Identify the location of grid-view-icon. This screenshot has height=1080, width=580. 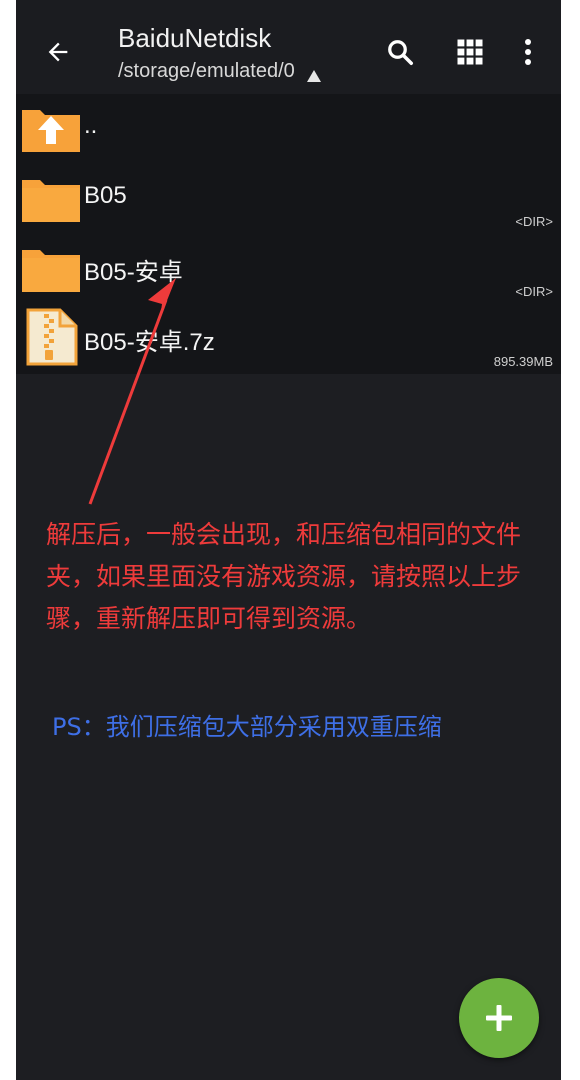
(470, 52).